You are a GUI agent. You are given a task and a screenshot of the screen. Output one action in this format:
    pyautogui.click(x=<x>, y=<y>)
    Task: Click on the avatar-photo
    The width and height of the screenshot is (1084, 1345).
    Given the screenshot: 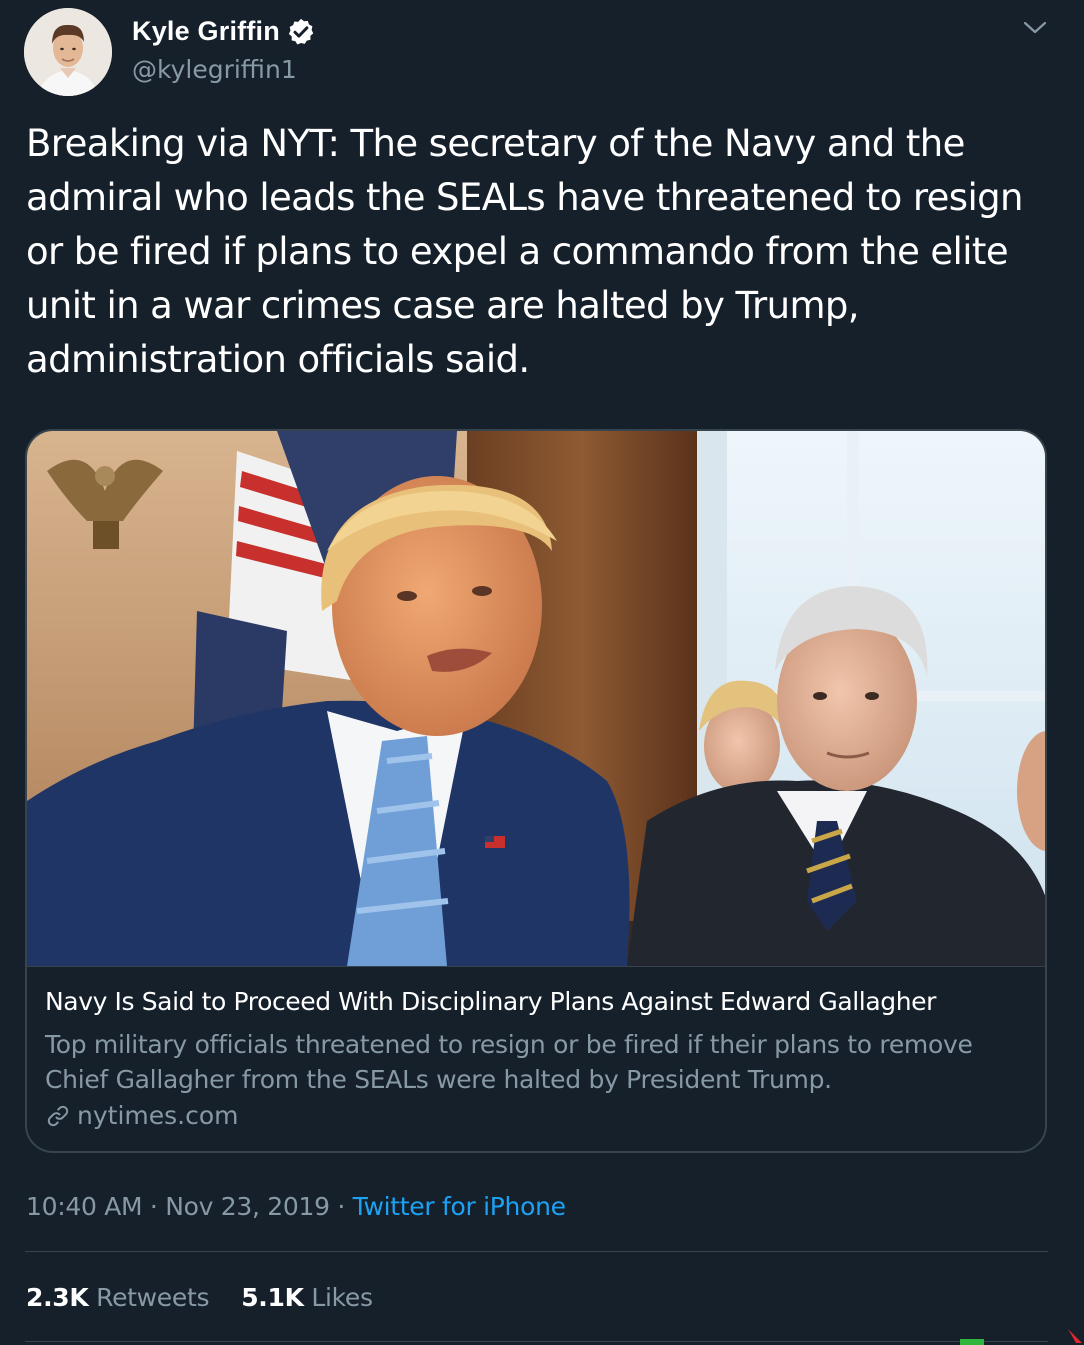 What is the action you would take?
    pyautogui.click(x=68, y=52)
    